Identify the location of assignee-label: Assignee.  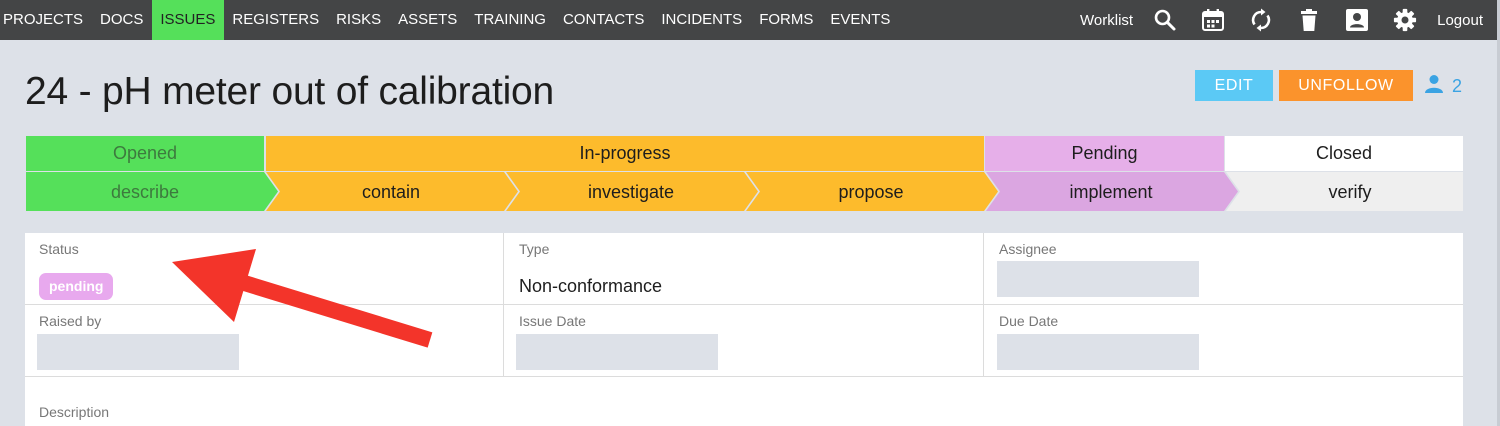
(1028, 249).